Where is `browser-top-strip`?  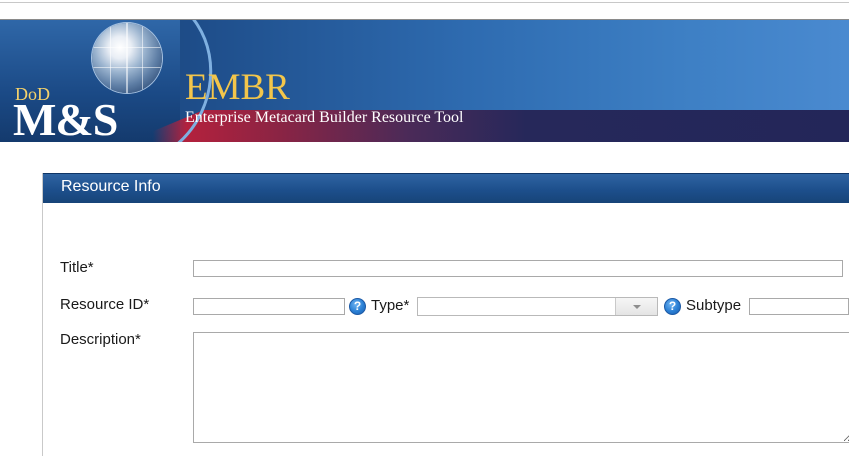 browser-top-strip is located at coordinates (424, 10).